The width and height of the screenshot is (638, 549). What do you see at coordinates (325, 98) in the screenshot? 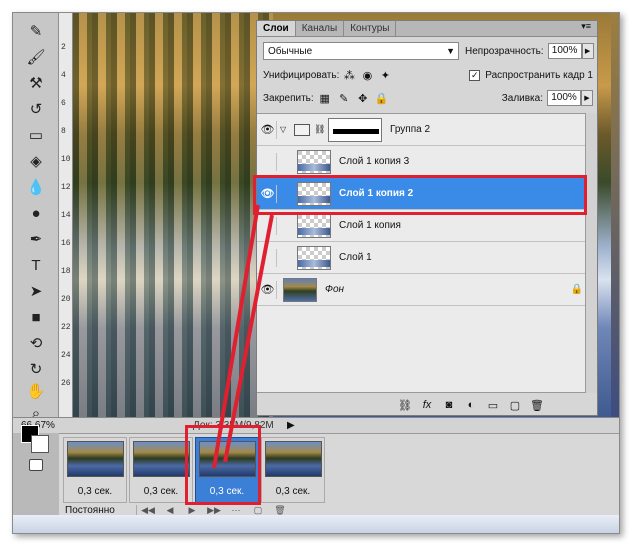
I see `lock-transparency-icon: ▦` at bounding box center [325, 98].